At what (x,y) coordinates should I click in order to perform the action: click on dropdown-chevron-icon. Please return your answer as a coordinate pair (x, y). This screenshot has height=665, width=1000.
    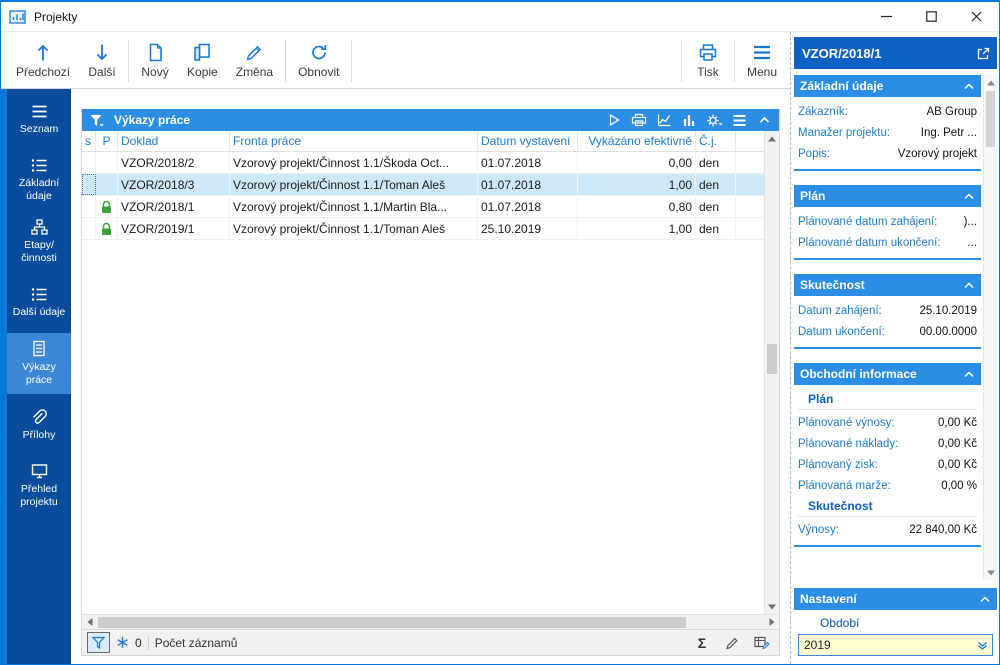
    Looking at the image, I should click on (982, 645).